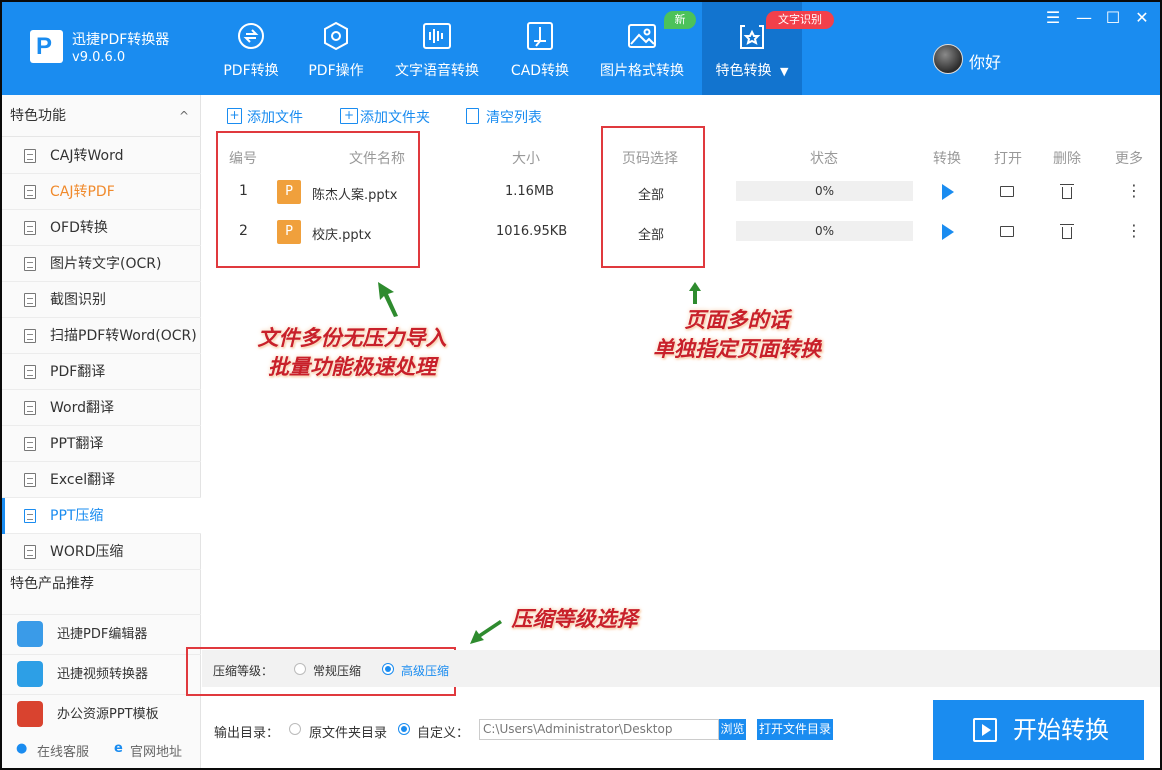 The height and width of the screenshot is (770, 1162). What do you see at coordinates (101, 116) in the screenshot?
I see `sidebar-section-header: 特色功能 ^` at bounding box center [101, 116].